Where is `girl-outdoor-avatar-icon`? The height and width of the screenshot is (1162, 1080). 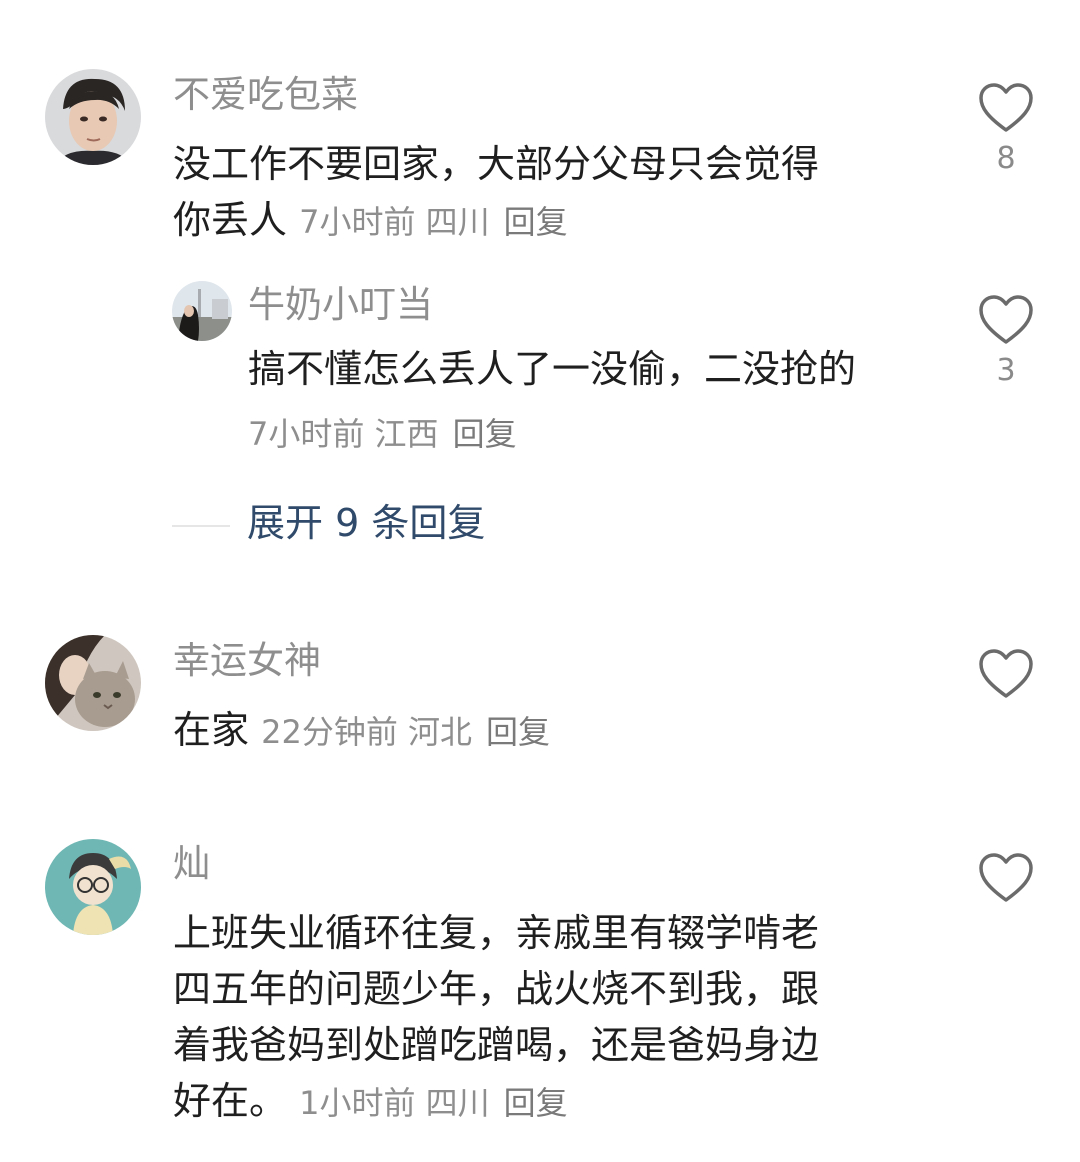 girl-outdoor-avatar-icon is located at coordinates (202, 311).